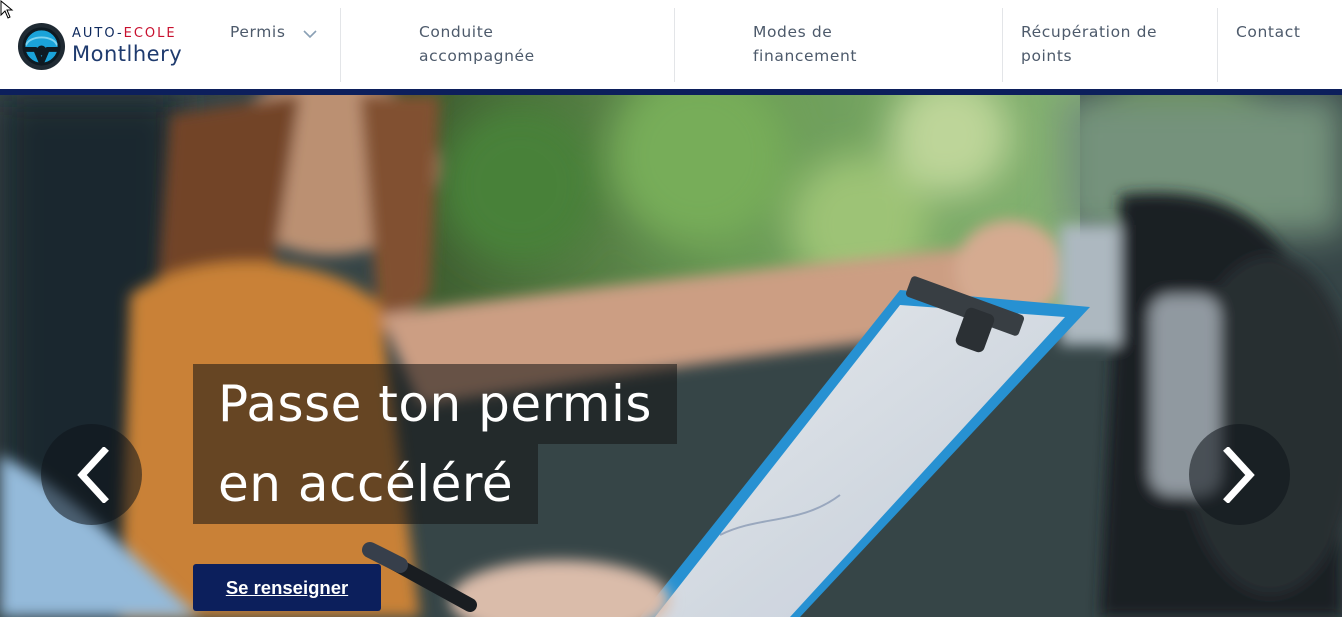  What do you see at coordinates (1268, 32) in the screenshot?
I see `nav-item-label: Contact` at bounding box center [1268, 32].